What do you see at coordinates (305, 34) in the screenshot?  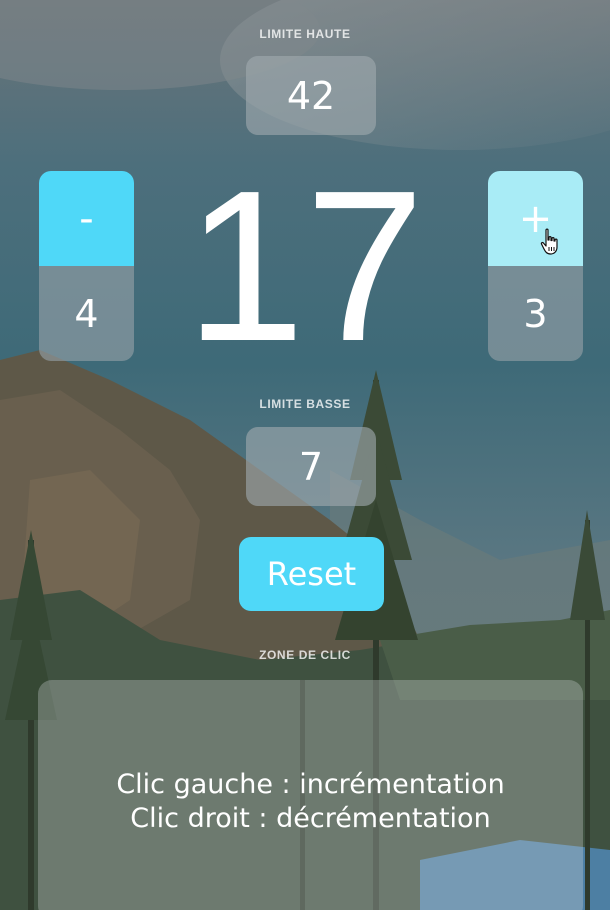 I see `upper-limit-label: LIMITE HAUTE` at bounding box center [305, 34].